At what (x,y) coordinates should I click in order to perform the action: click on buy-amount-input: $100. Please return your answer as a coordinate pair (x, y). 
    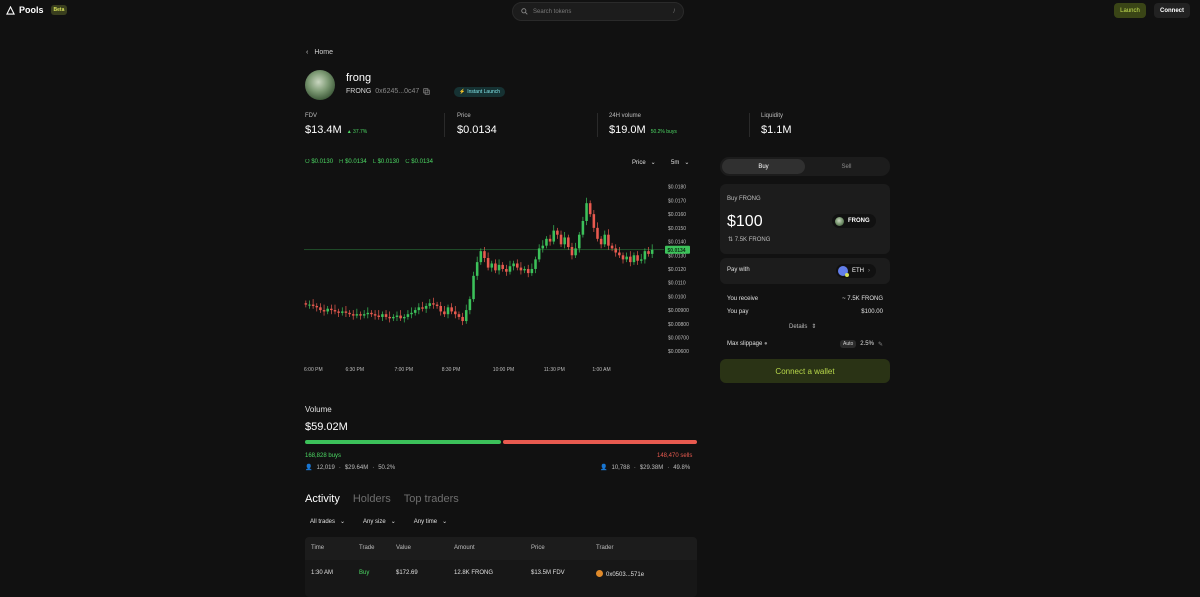
    Looking at the image, I should click on (745, 222).